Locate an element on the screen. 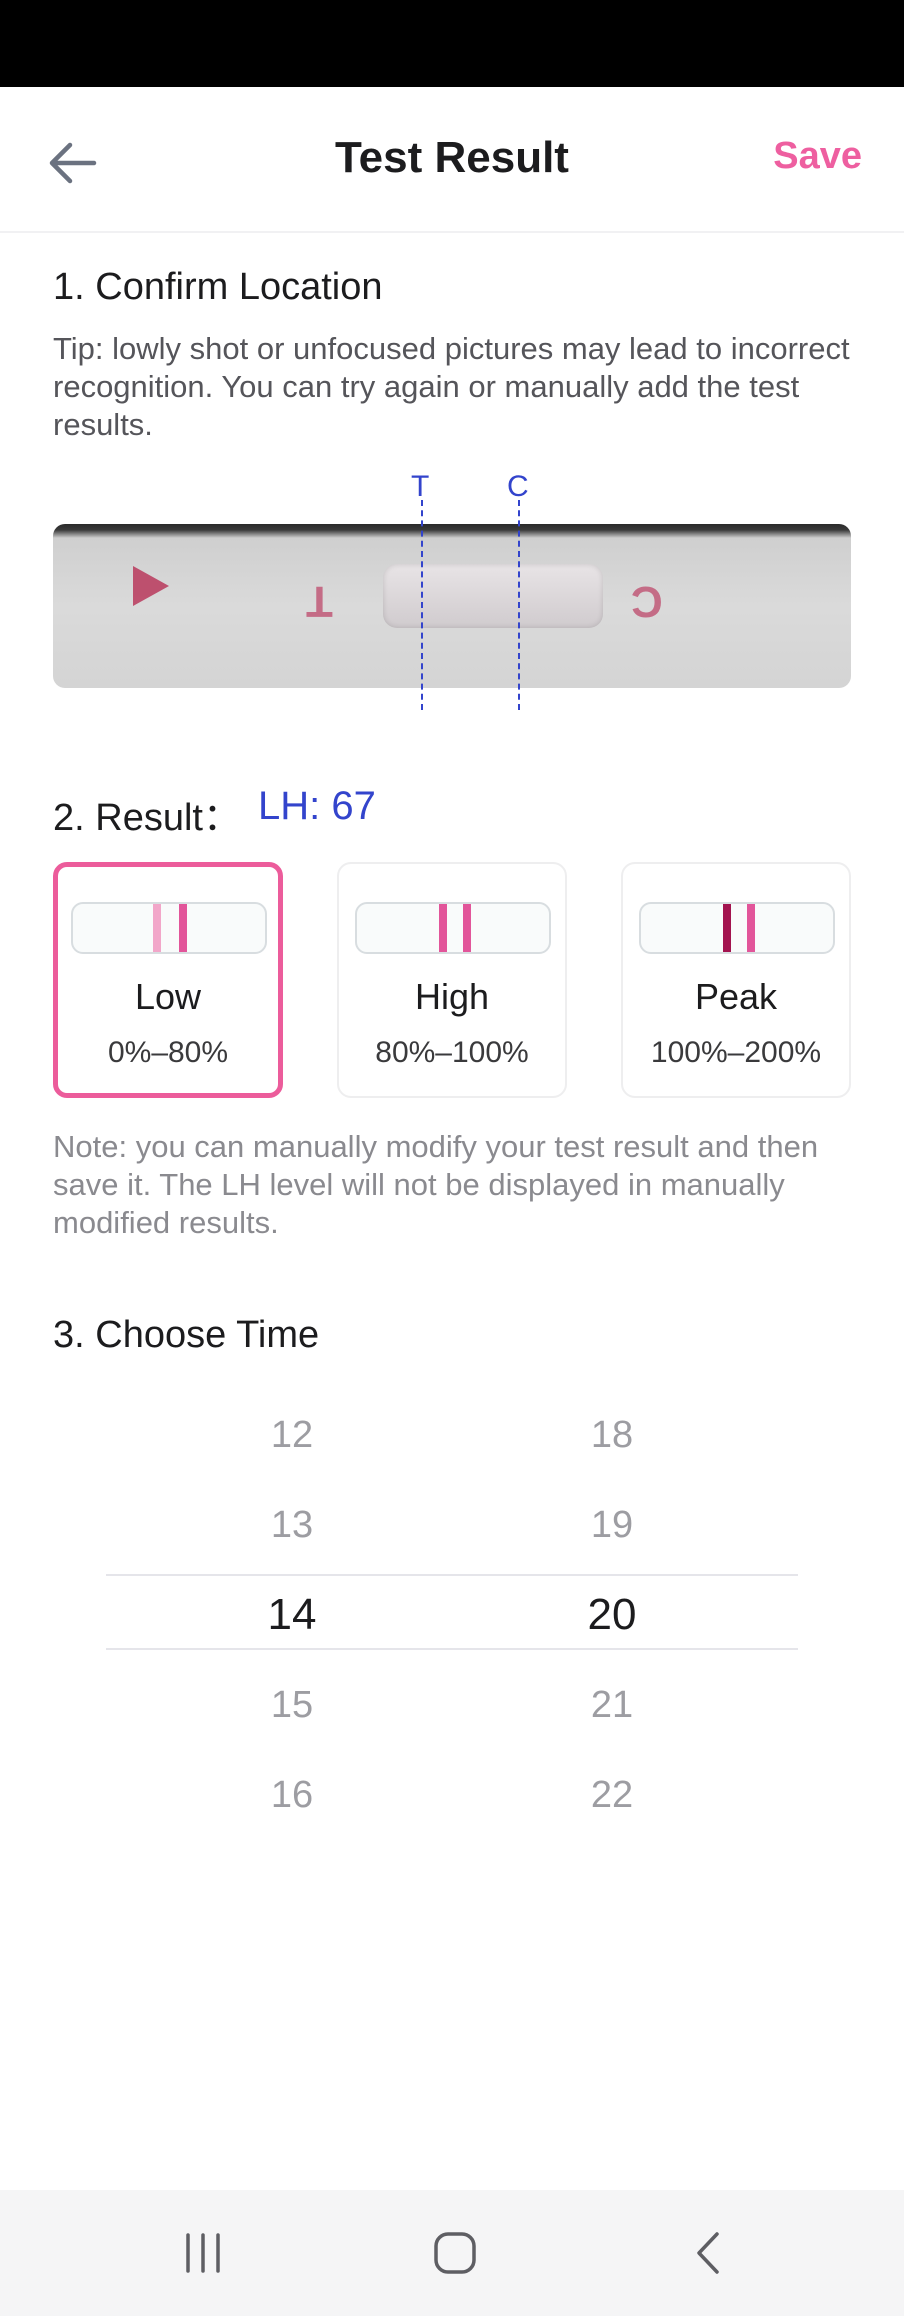  minute-wheel: 18 19 20 21 22 is located at coordinates (612, 1615).